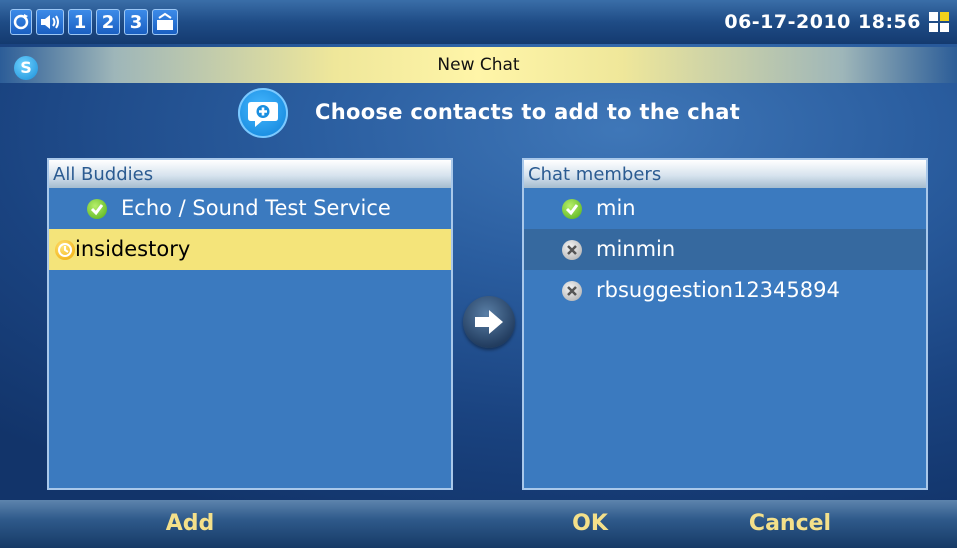 The height and width of the screenshot is (548, 957). I want to click on line-3-indicator: 3, so click(136, 22).